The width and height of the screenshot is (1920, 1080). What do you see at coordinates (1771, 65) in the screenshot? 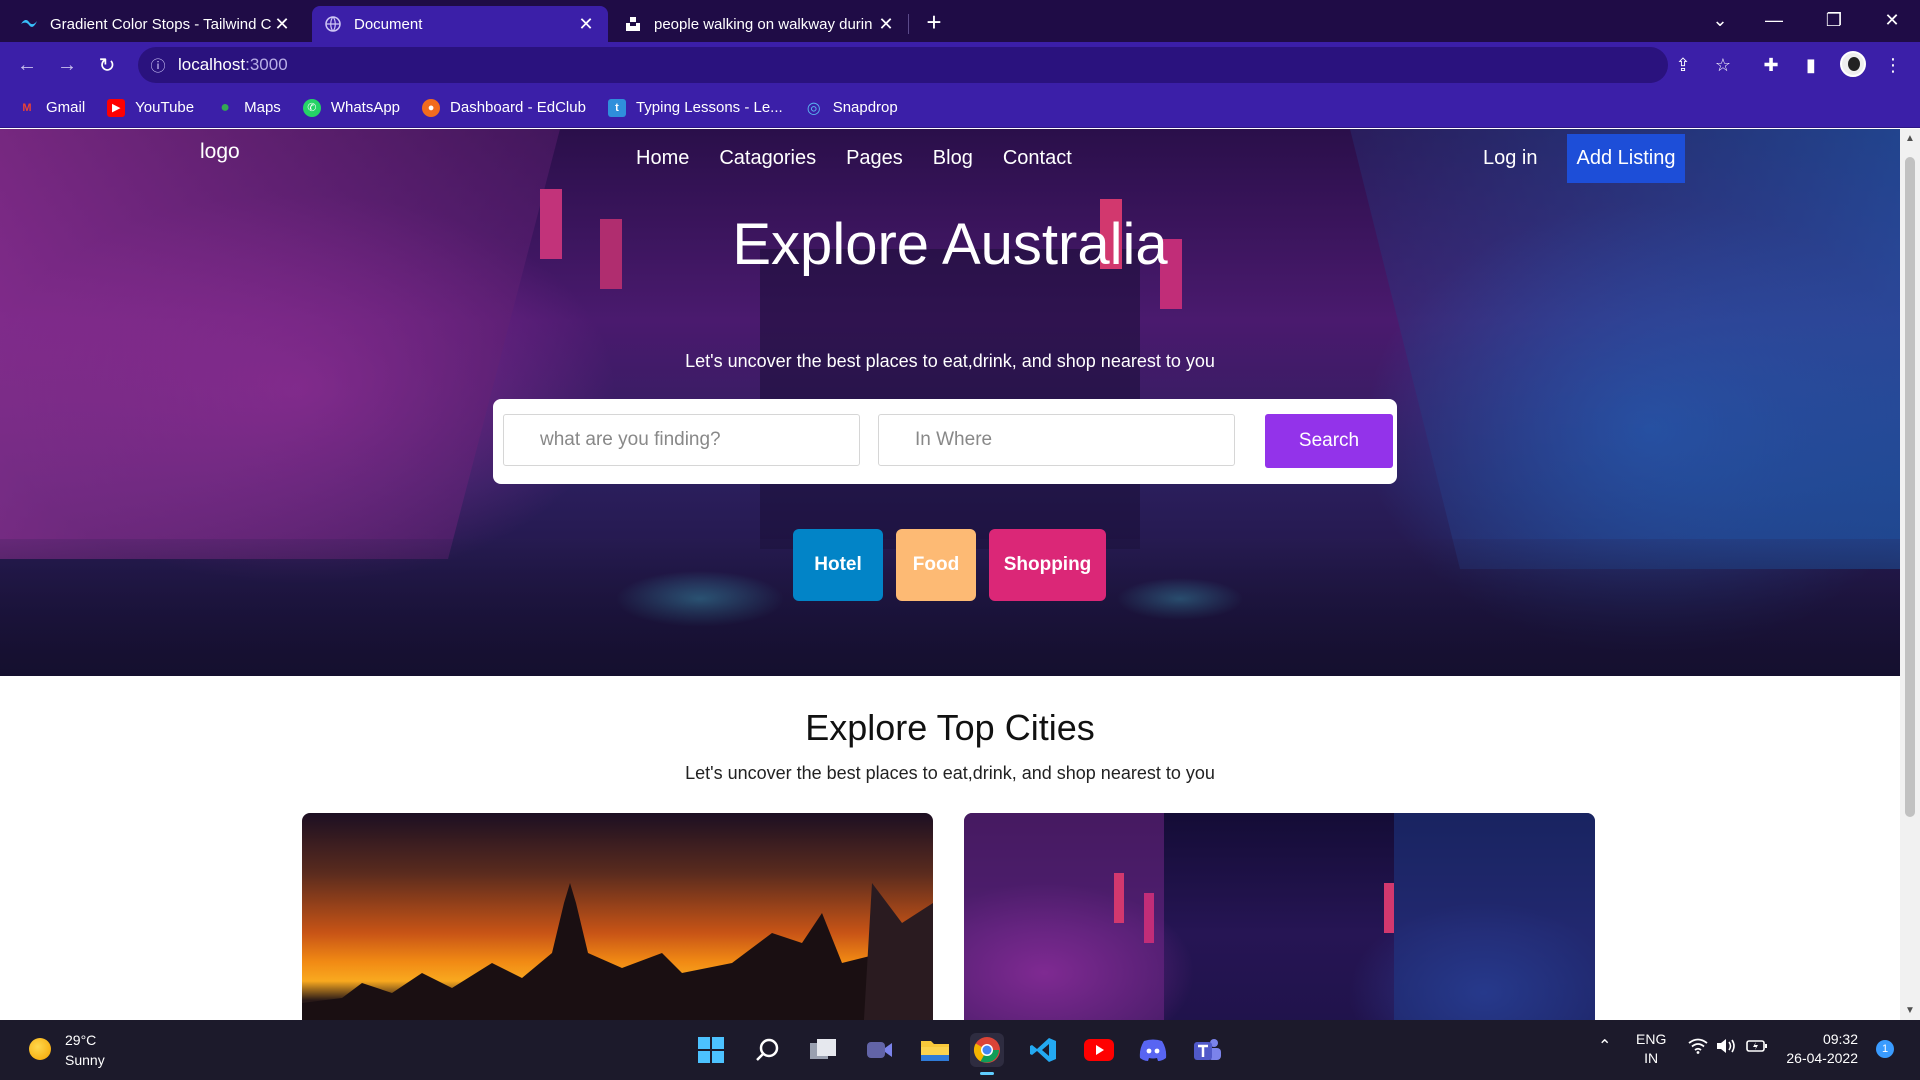
I see `extensions-icon: ✚` at bounding box center [1771, 65].